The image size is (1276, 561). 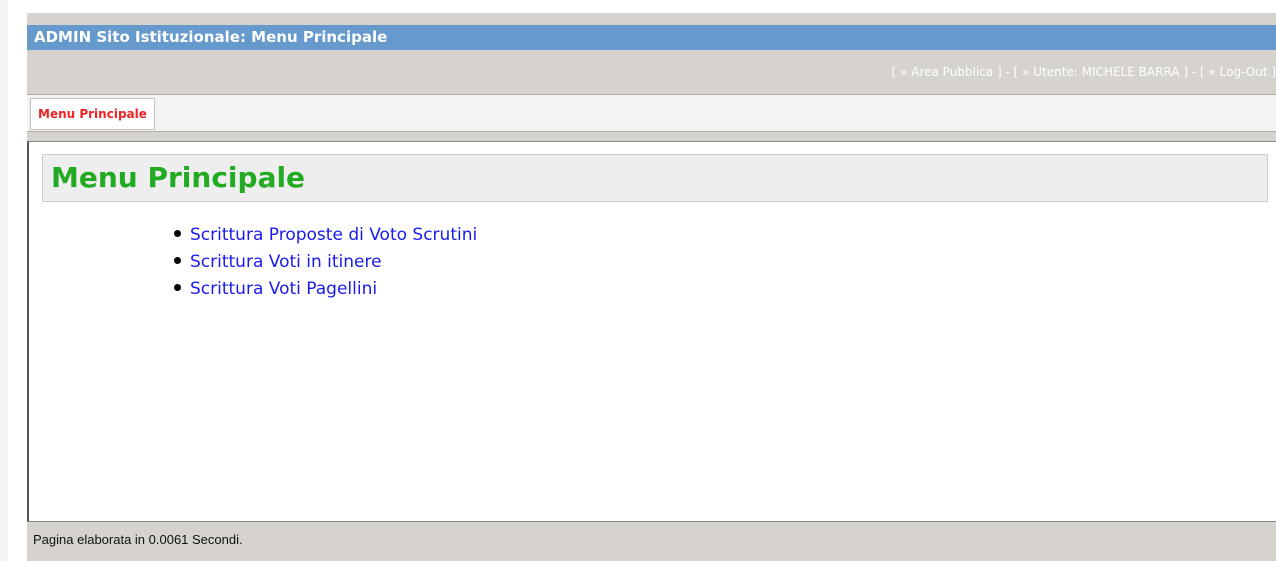 I want to click on status-text: Pagina elaborata in 0.0061 Secondi., so click(x=138, y=539).